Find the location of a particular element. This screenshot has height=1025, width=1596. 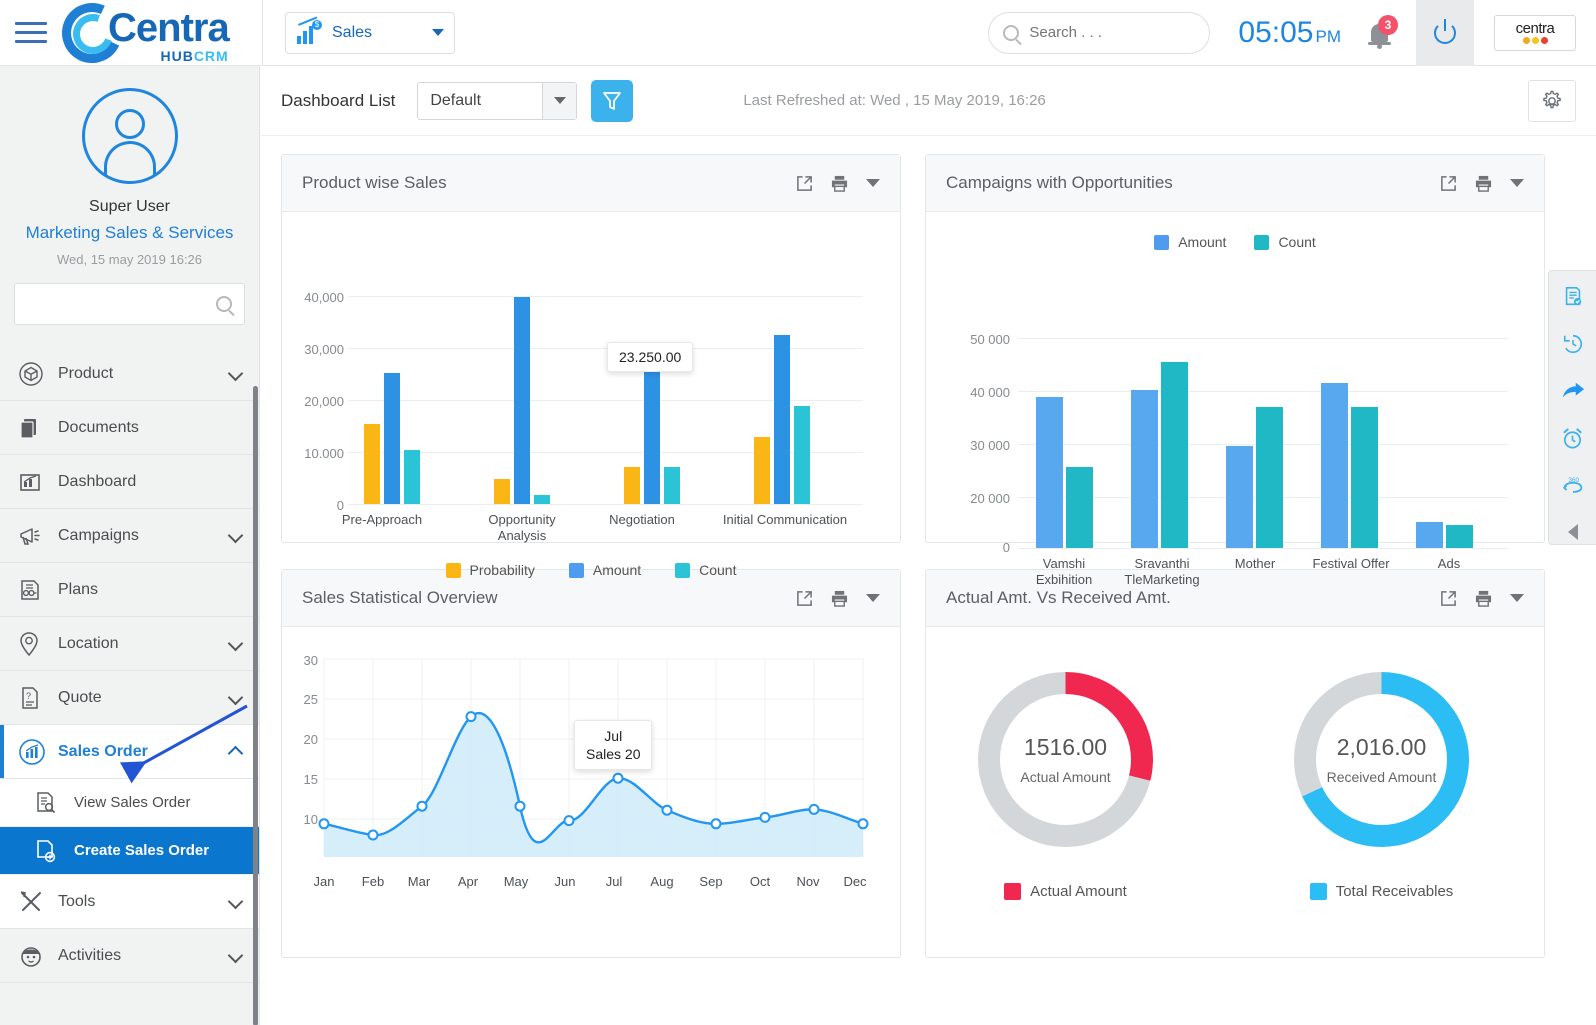

power-icon is located at coordinates (1445, 31).